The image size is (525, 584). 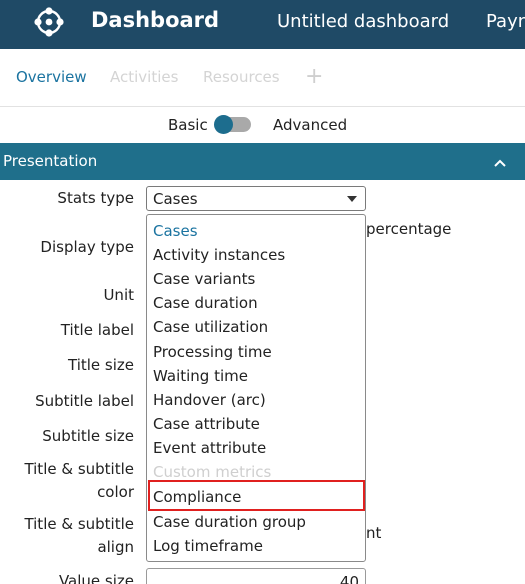 I want to click on option-waiting-time: Waiting time, so click(x=200, y=376).